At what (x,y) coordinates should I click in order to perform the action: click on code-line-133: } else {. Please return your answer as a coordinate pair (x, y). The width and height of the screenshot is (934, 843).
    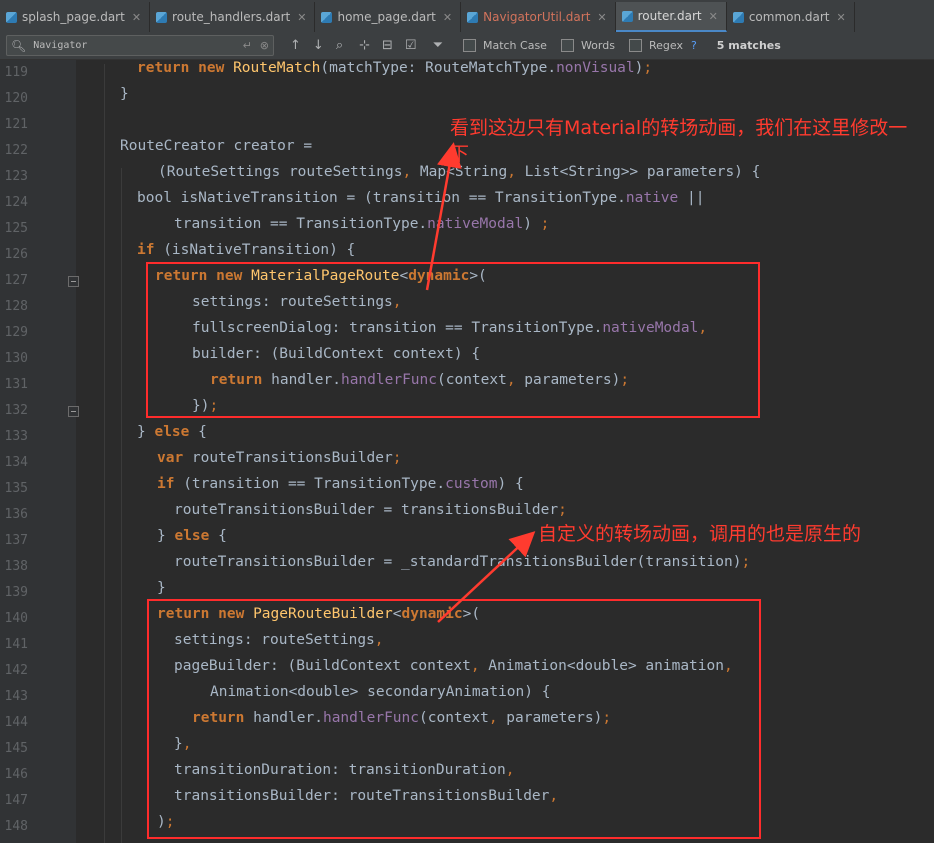
    Looking at the image, I should click on (172, 432).